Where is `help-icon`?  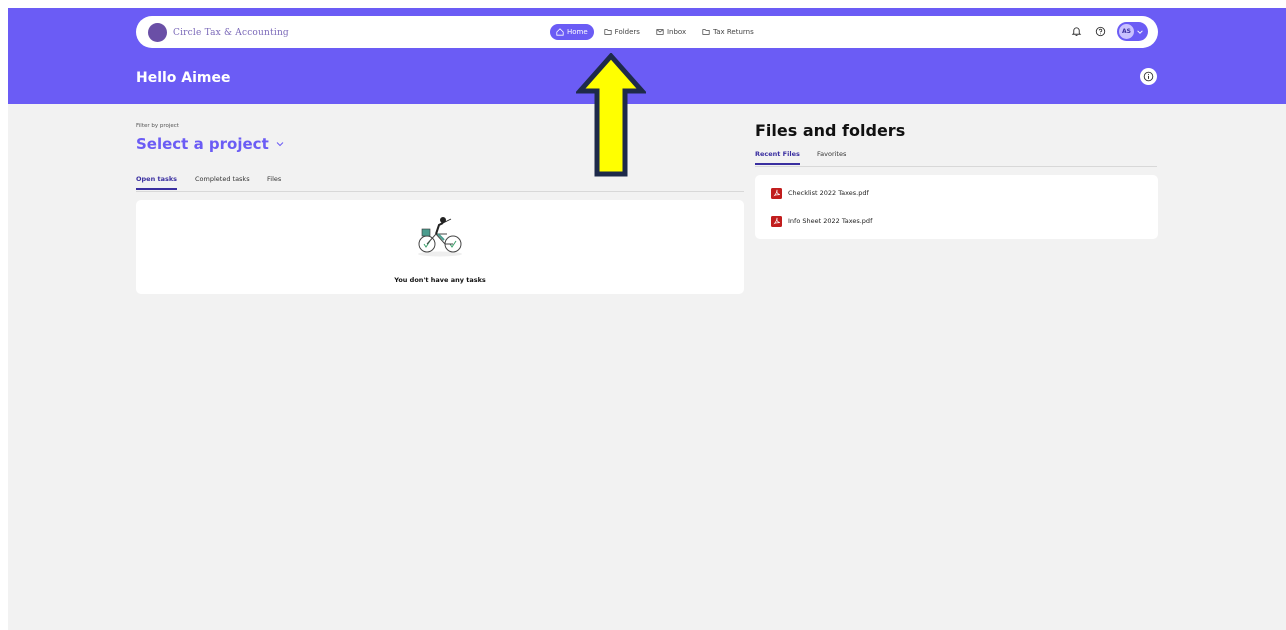 help-icon is located at coordinates (1100, 31).